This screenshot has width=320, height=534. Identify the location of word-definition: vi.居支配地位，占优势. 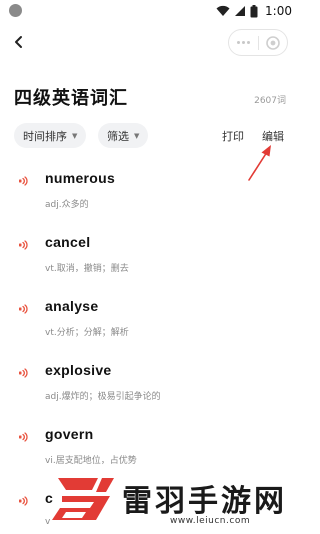
(91, 461).